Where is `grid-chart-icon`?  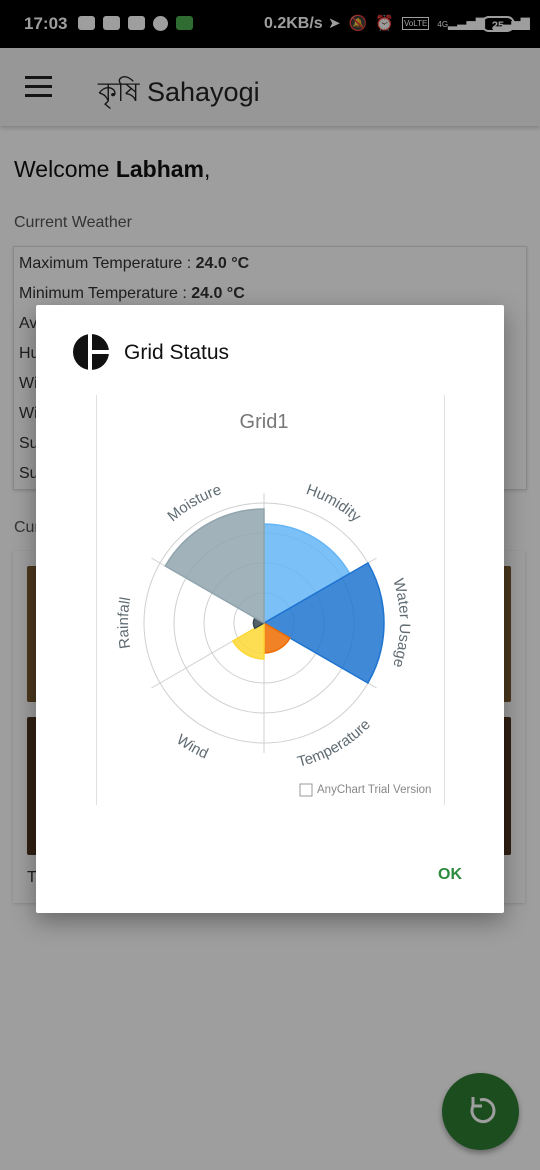
grid-chart-icon is located at coordinates (91, 352).